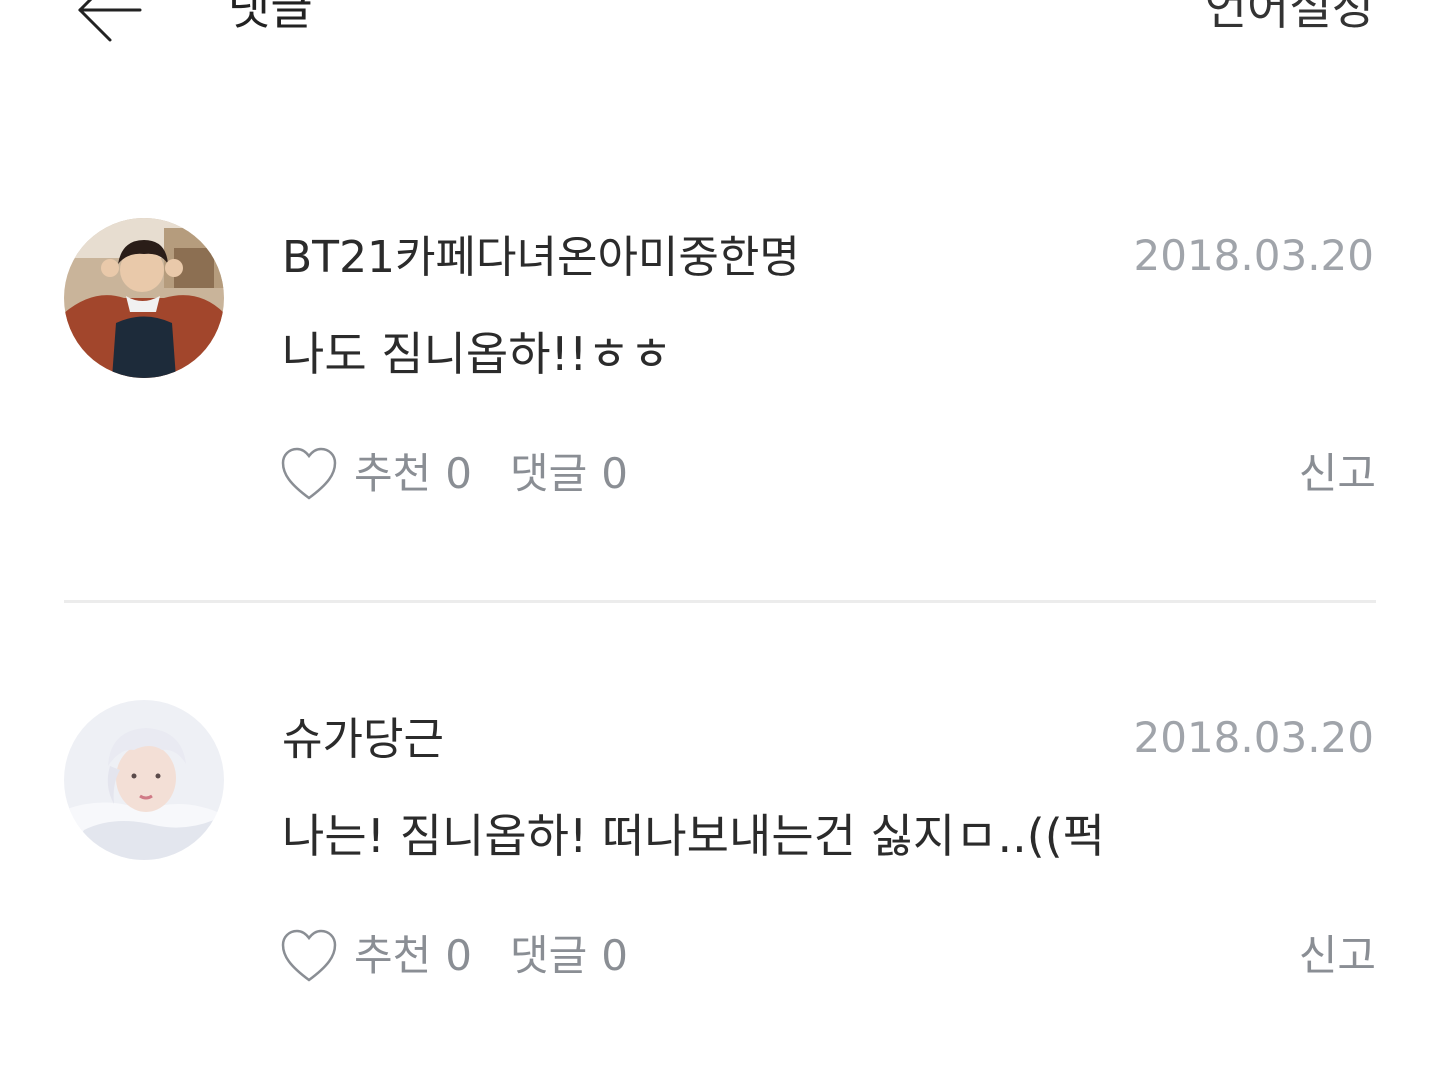  Describe the element at coordinates (1289, 19) in the screenshot. I see `language-settings-button: 언어설정` at that location.